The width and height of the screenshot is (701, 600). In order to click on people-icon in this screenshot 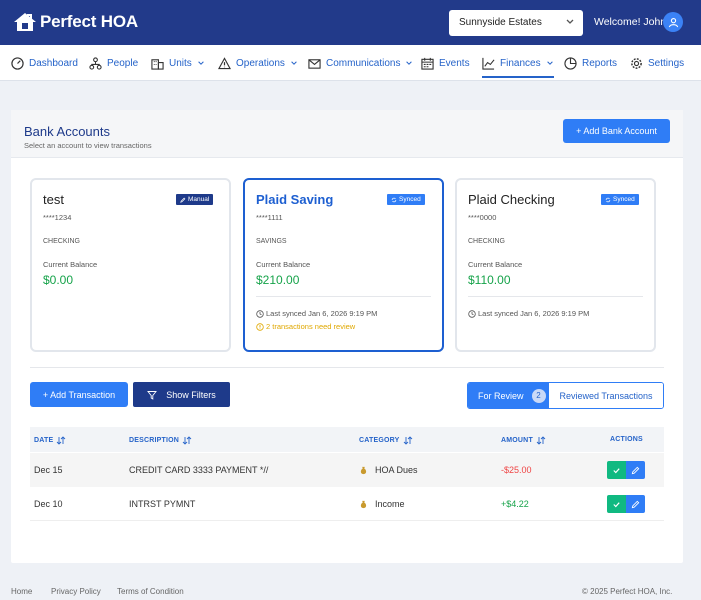, I will do `click(95, 63)`.